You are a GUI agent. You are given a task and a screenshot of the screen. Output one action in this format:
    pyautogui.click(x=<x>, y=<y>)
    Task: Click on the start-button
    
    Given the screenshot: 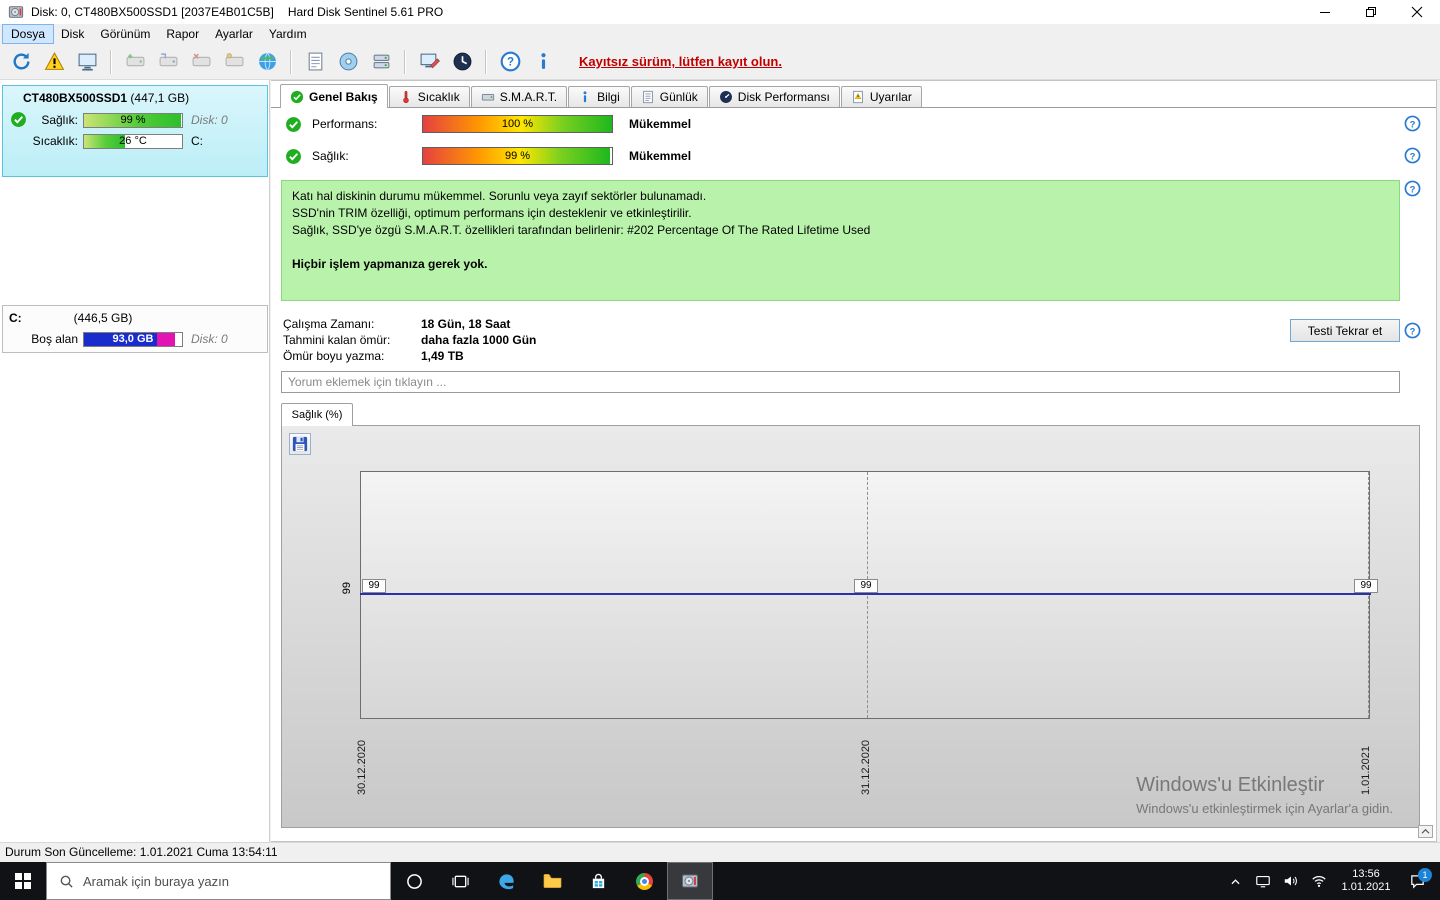 What is the action you would take?
    pyautogui.click(x=23, y=881)
    